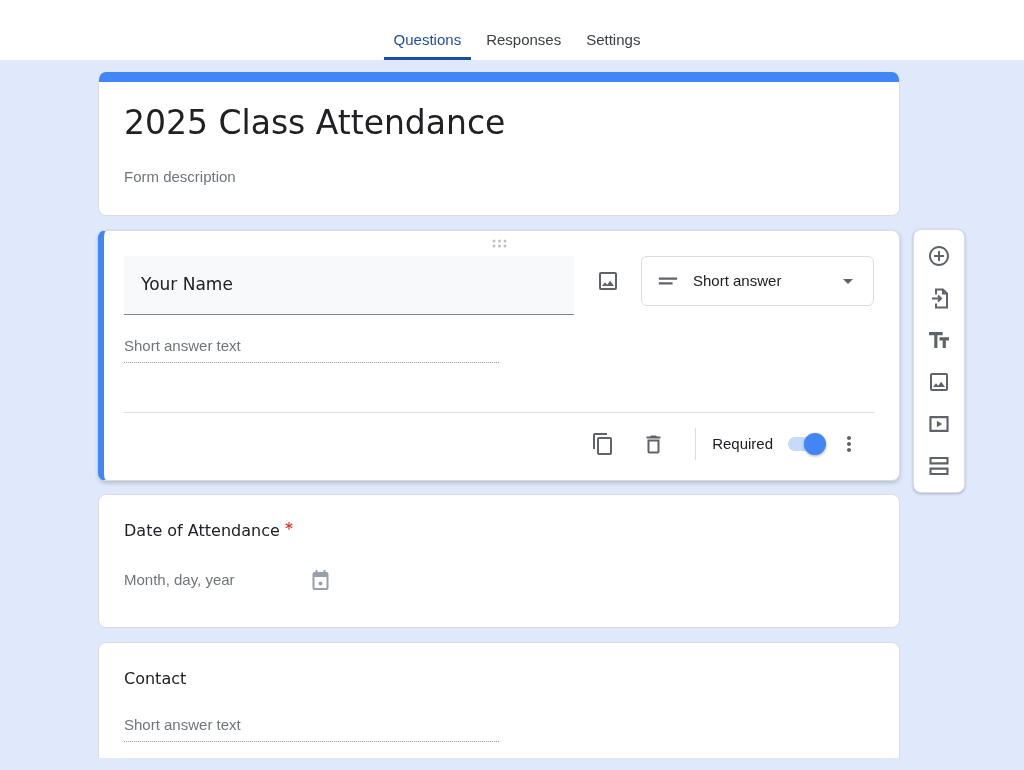  What do you see at coordinates (427, 40) in the screenshot?
I see `tab: Questions` at bounding box center [427, 40].